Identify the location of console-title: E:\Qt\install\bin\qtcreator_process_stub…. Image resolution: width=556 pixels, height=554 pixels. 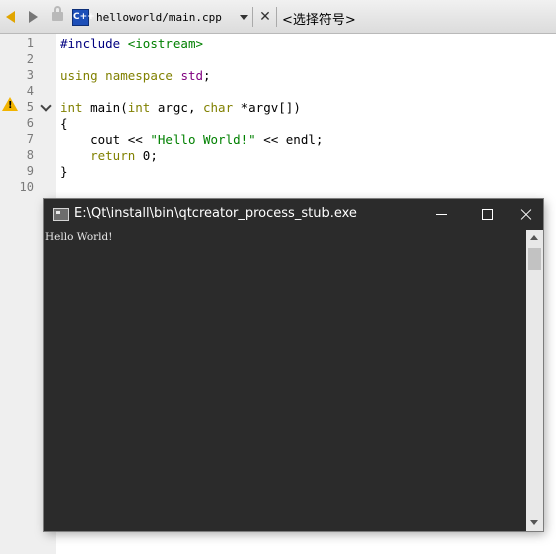
(215, 213).